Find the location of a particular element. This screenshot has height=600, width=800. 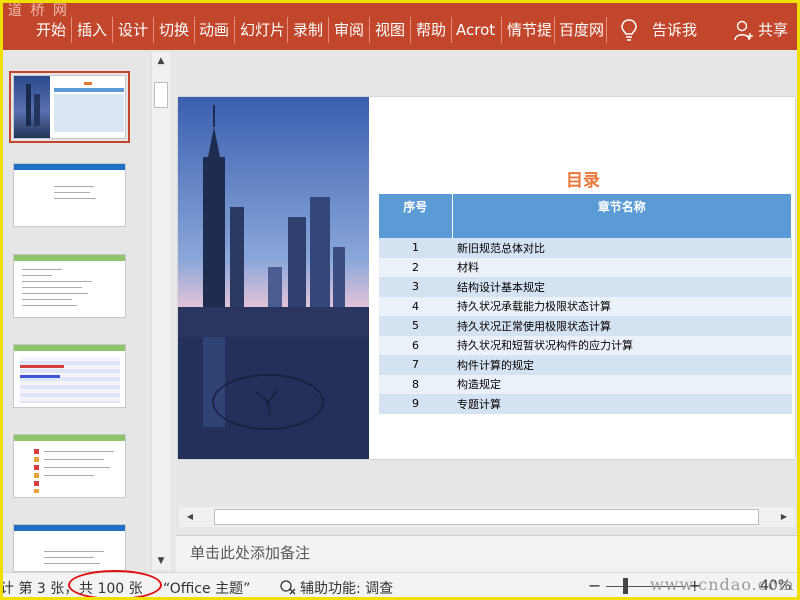

row-chapter: 持久状况和短暂状况构件的应力计算 is located at coordinates (622, 345).